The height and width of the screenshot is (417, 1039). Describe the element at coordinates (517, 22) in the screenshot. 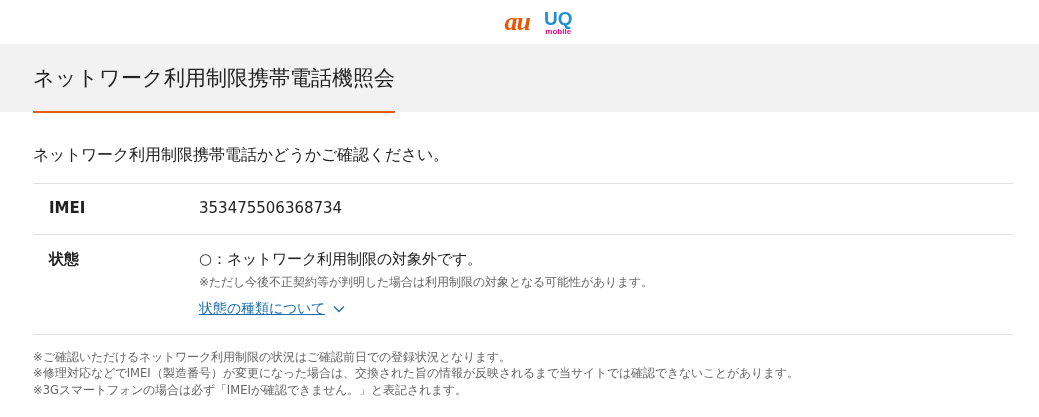

I see `au-logo: au` at that location.